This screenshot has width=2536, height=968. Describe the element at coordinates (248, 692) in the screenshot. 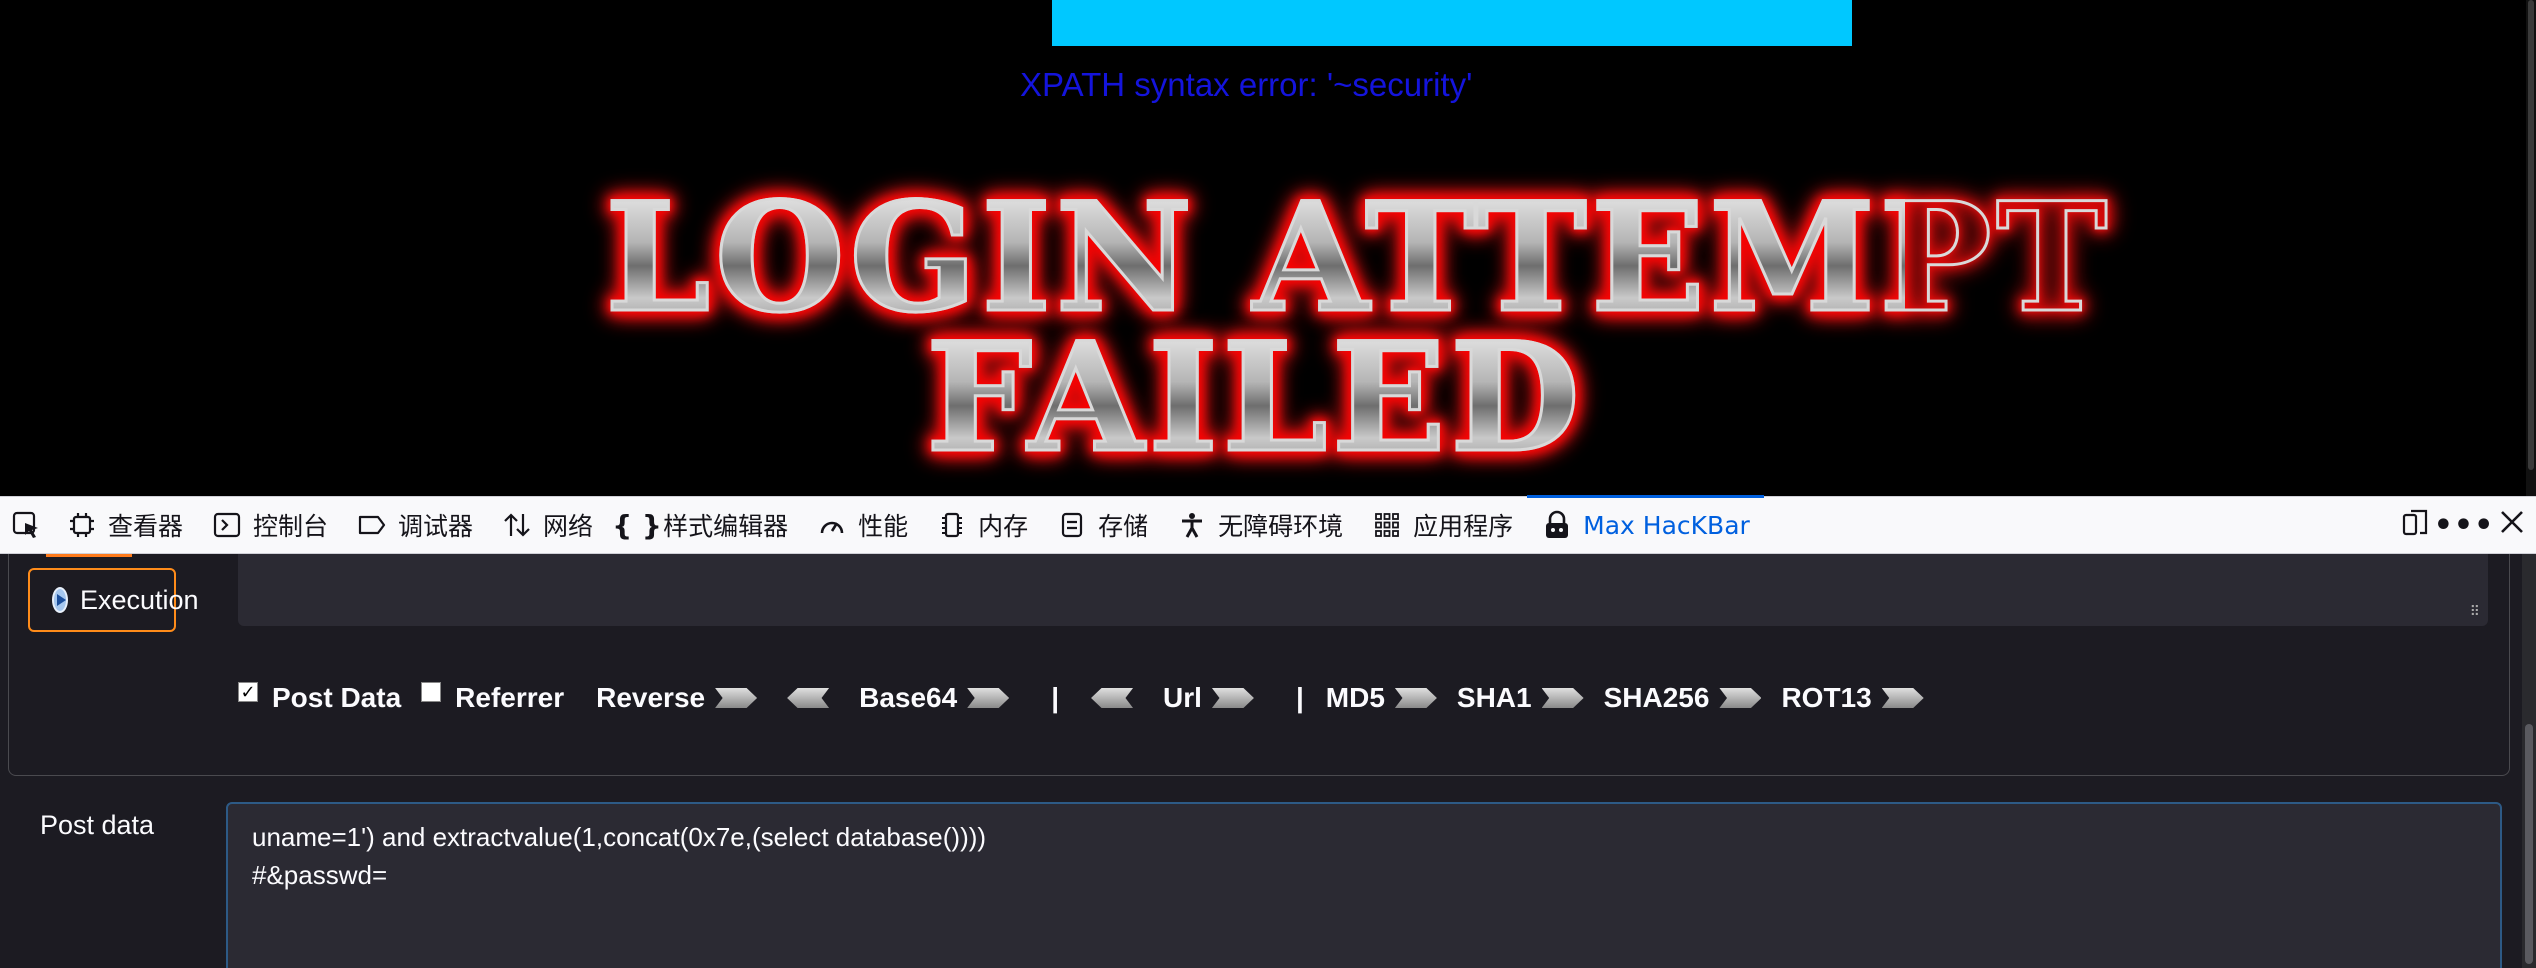

I see `post-data-checkbox: ✓` at that location.